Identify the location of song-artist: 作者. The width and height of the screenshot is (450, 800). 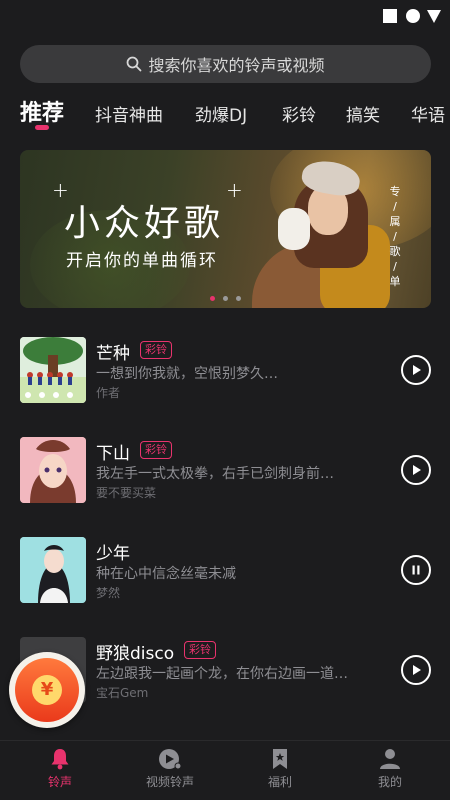
(108, 393).